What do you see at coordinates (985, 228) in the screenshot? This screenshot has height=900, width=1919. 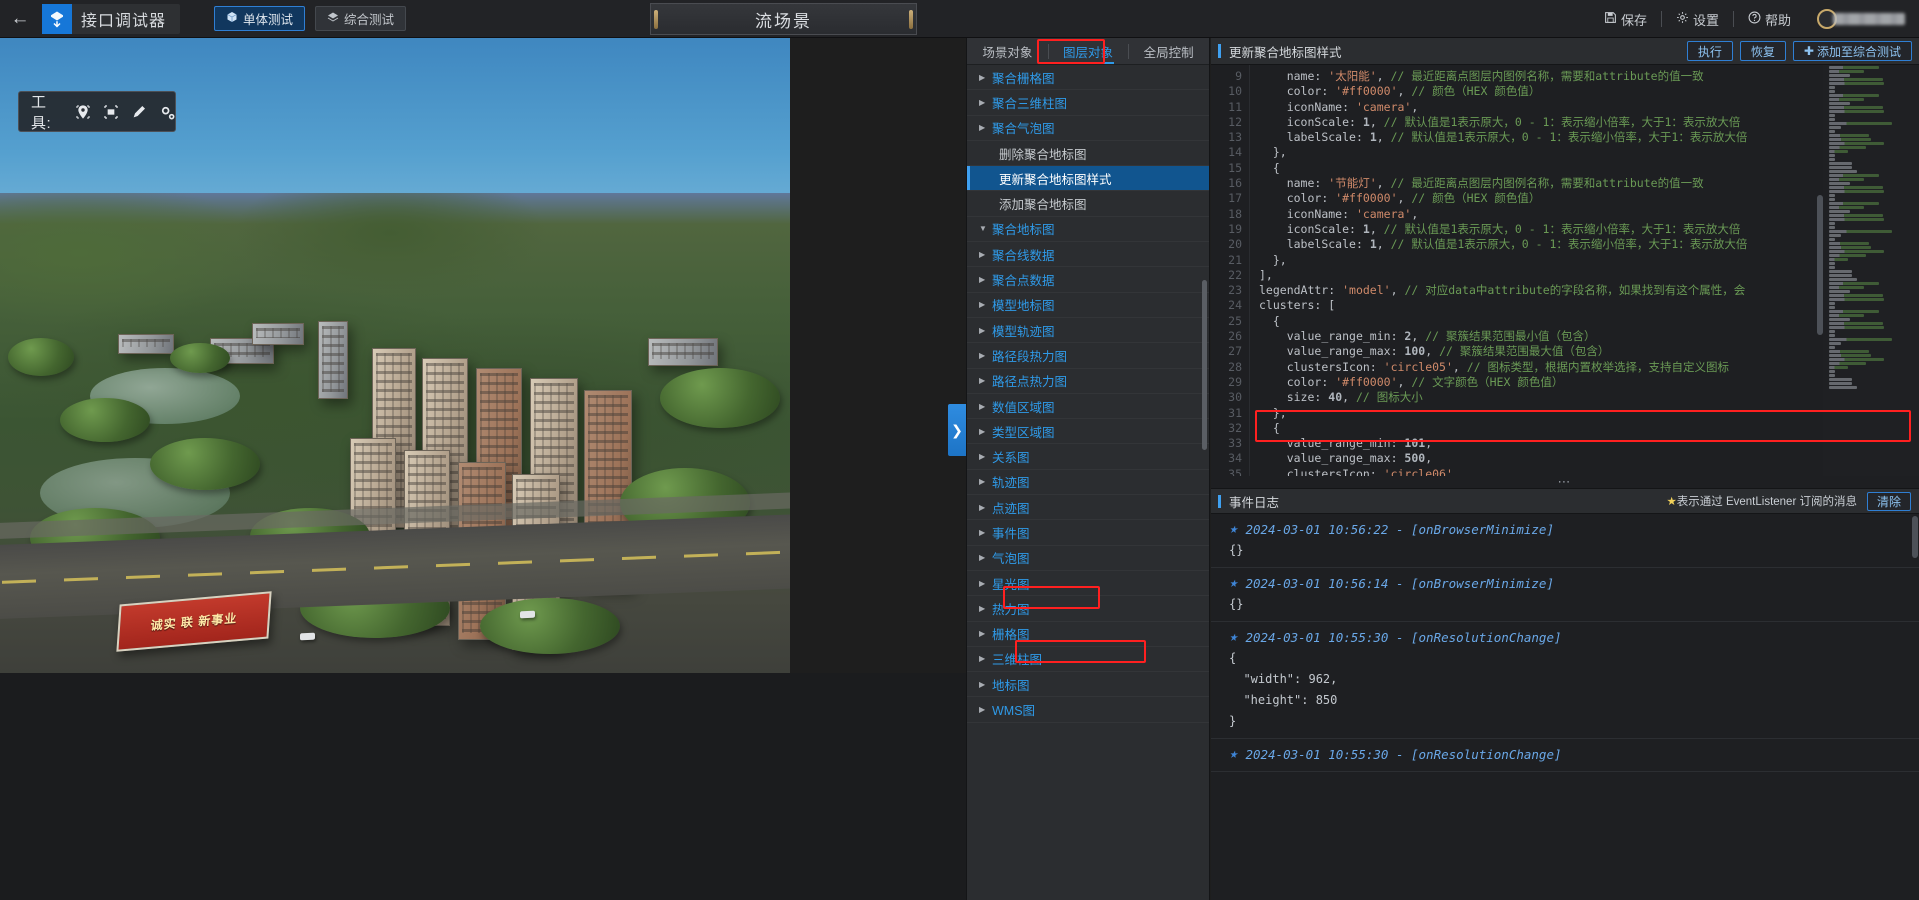 I see `chevron-down-icon: ▼` at bounding box center [985, 228].